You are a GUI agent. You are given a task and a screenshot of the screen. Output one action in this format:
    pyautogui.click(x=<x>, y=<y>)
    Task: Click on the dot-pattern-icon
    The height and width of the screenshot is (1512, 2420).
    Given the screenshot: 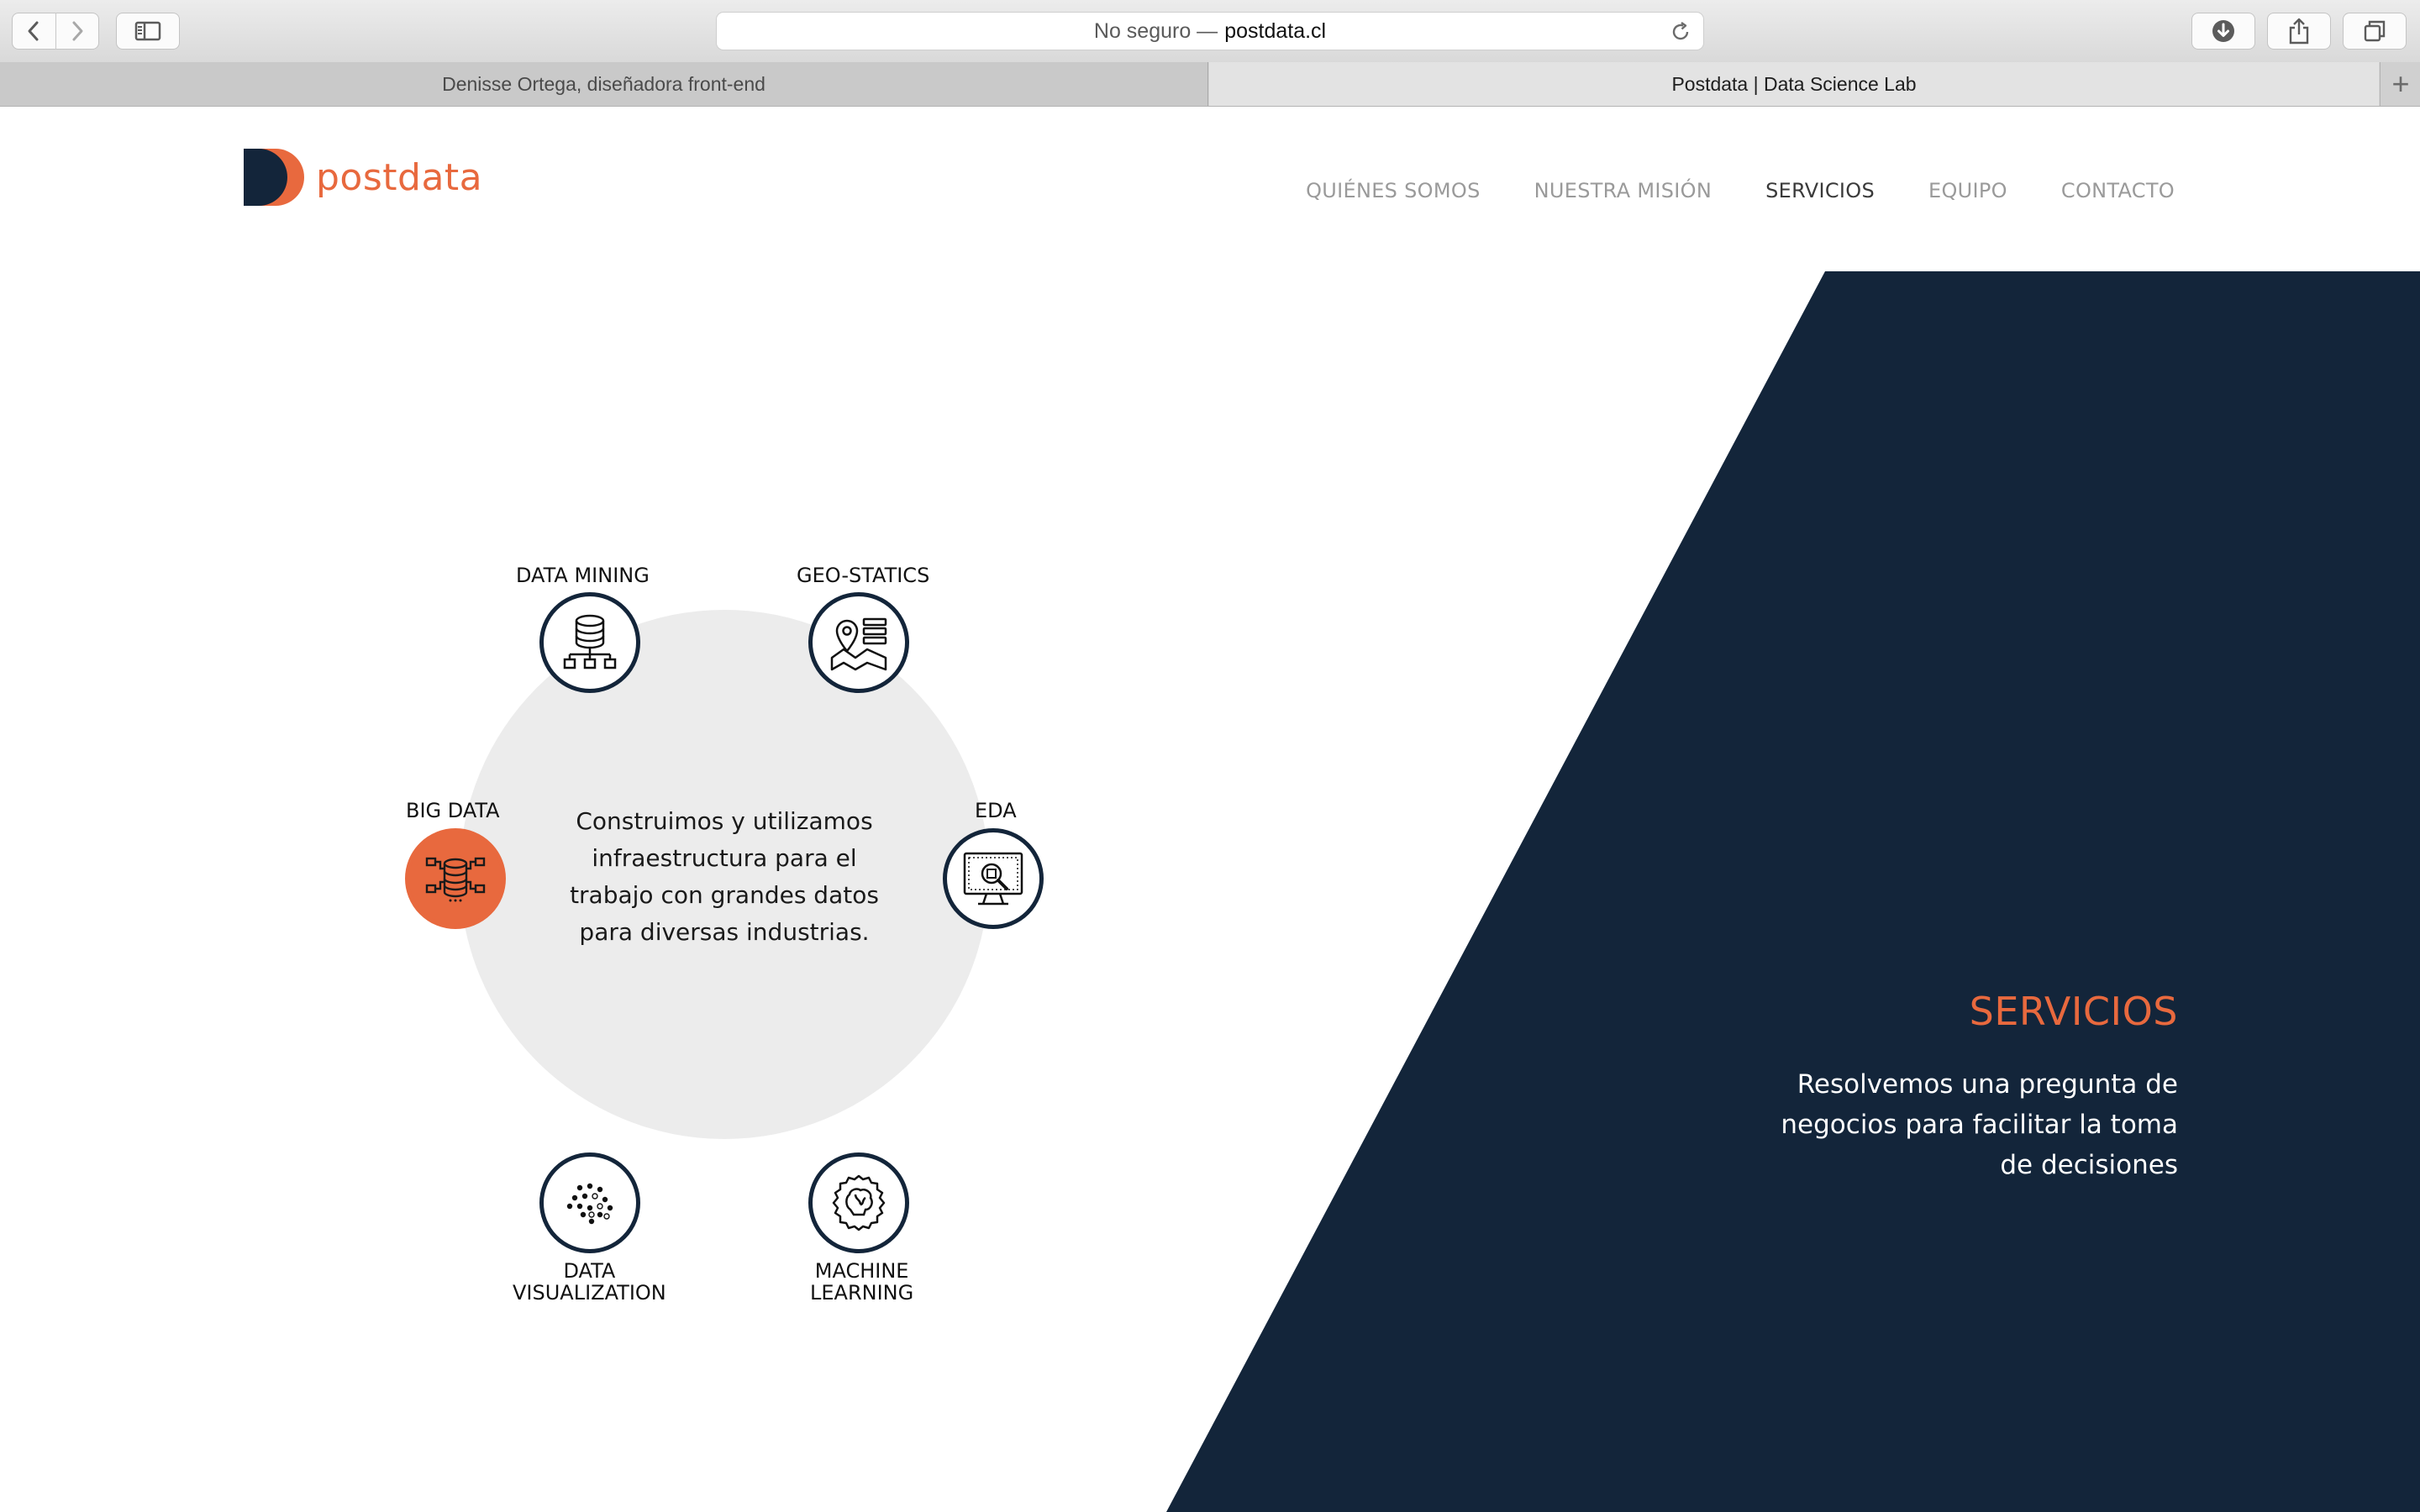 What is the action you would take?
    pyautogui.click(x=589, y=1204)
    